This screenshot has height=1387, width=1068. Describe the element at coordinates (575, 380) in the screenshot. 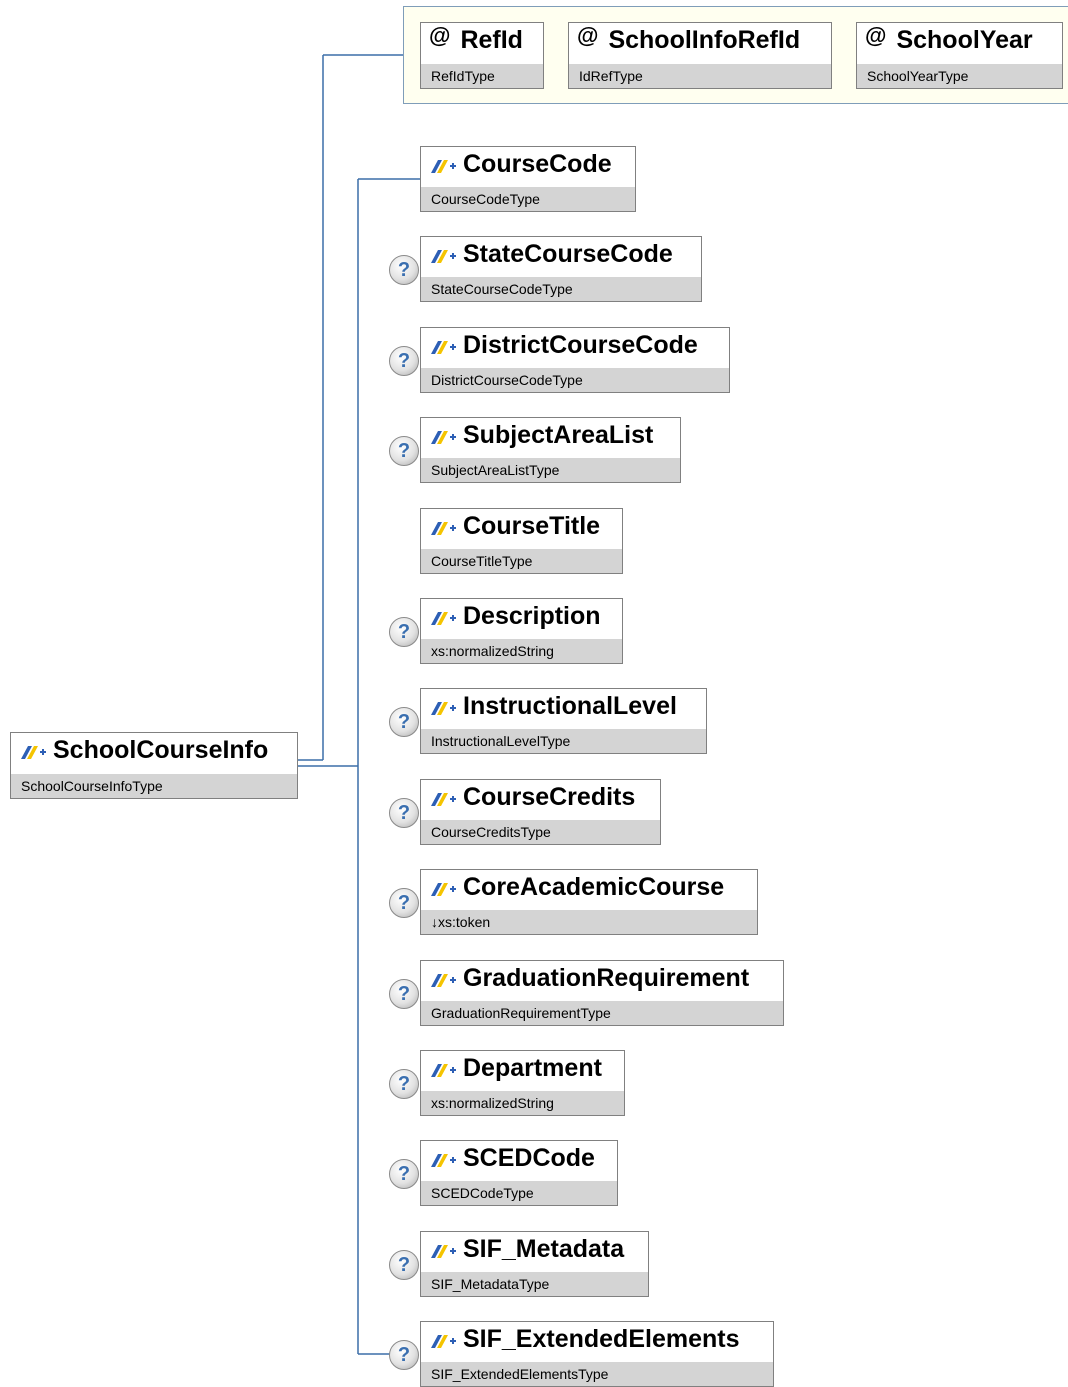

I see `element-type: DistrictCourseCodeType` at that location.